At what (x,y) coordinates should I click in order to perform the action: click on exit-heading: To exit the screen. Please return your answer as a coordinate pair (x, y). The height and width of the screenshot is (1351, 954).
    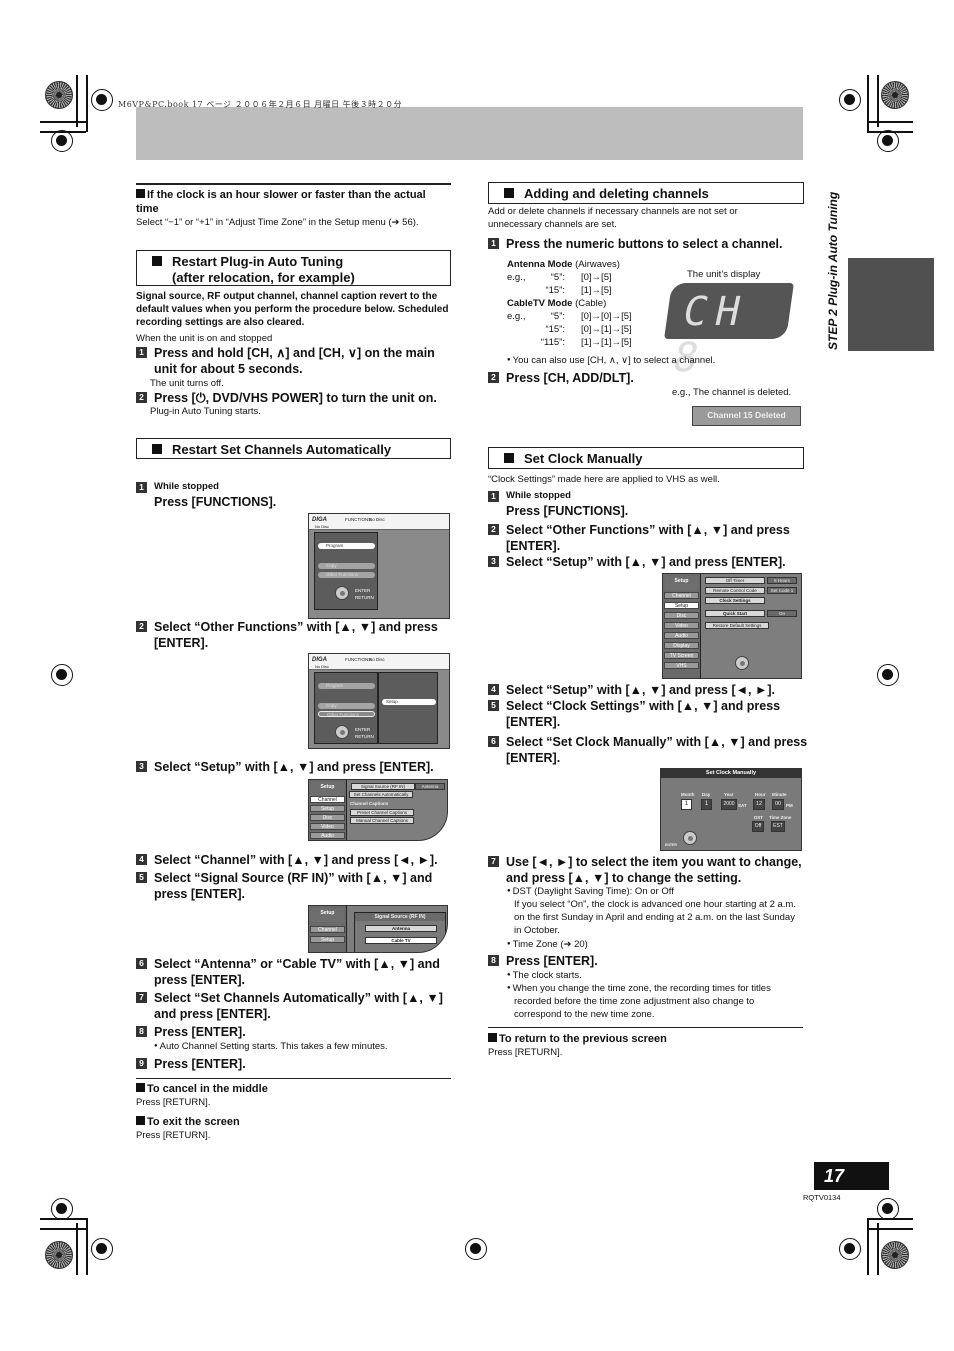
    Looking at the image, I should click on (188, 1122).